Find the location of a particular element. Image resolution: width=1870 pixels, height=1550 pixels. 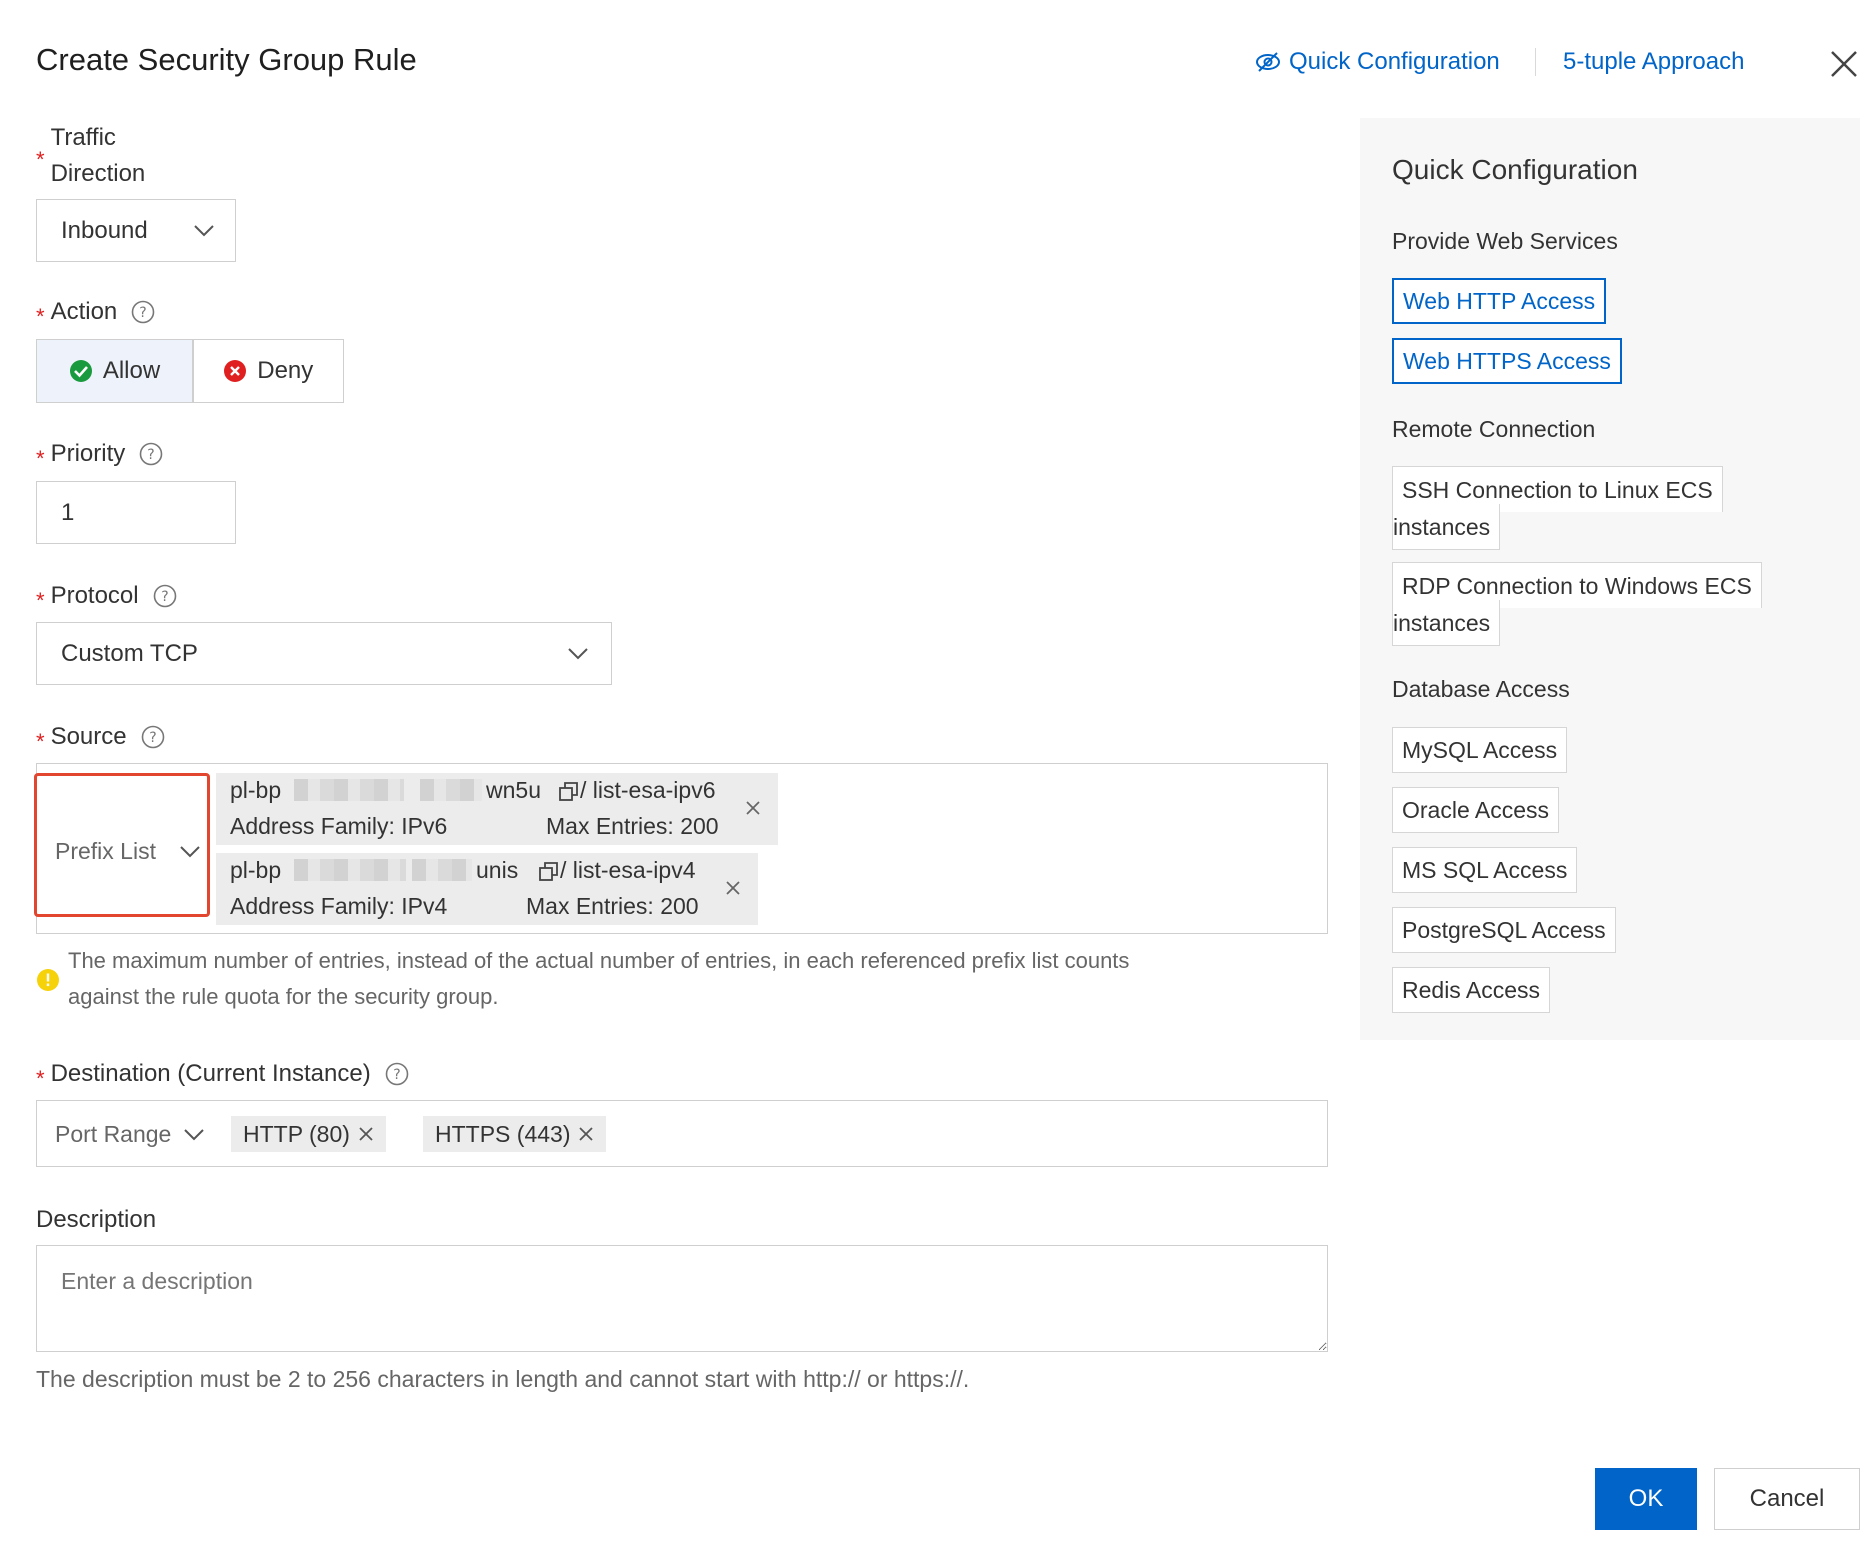

prefix-list-id-end: unis is located at coordinates (497, 870).